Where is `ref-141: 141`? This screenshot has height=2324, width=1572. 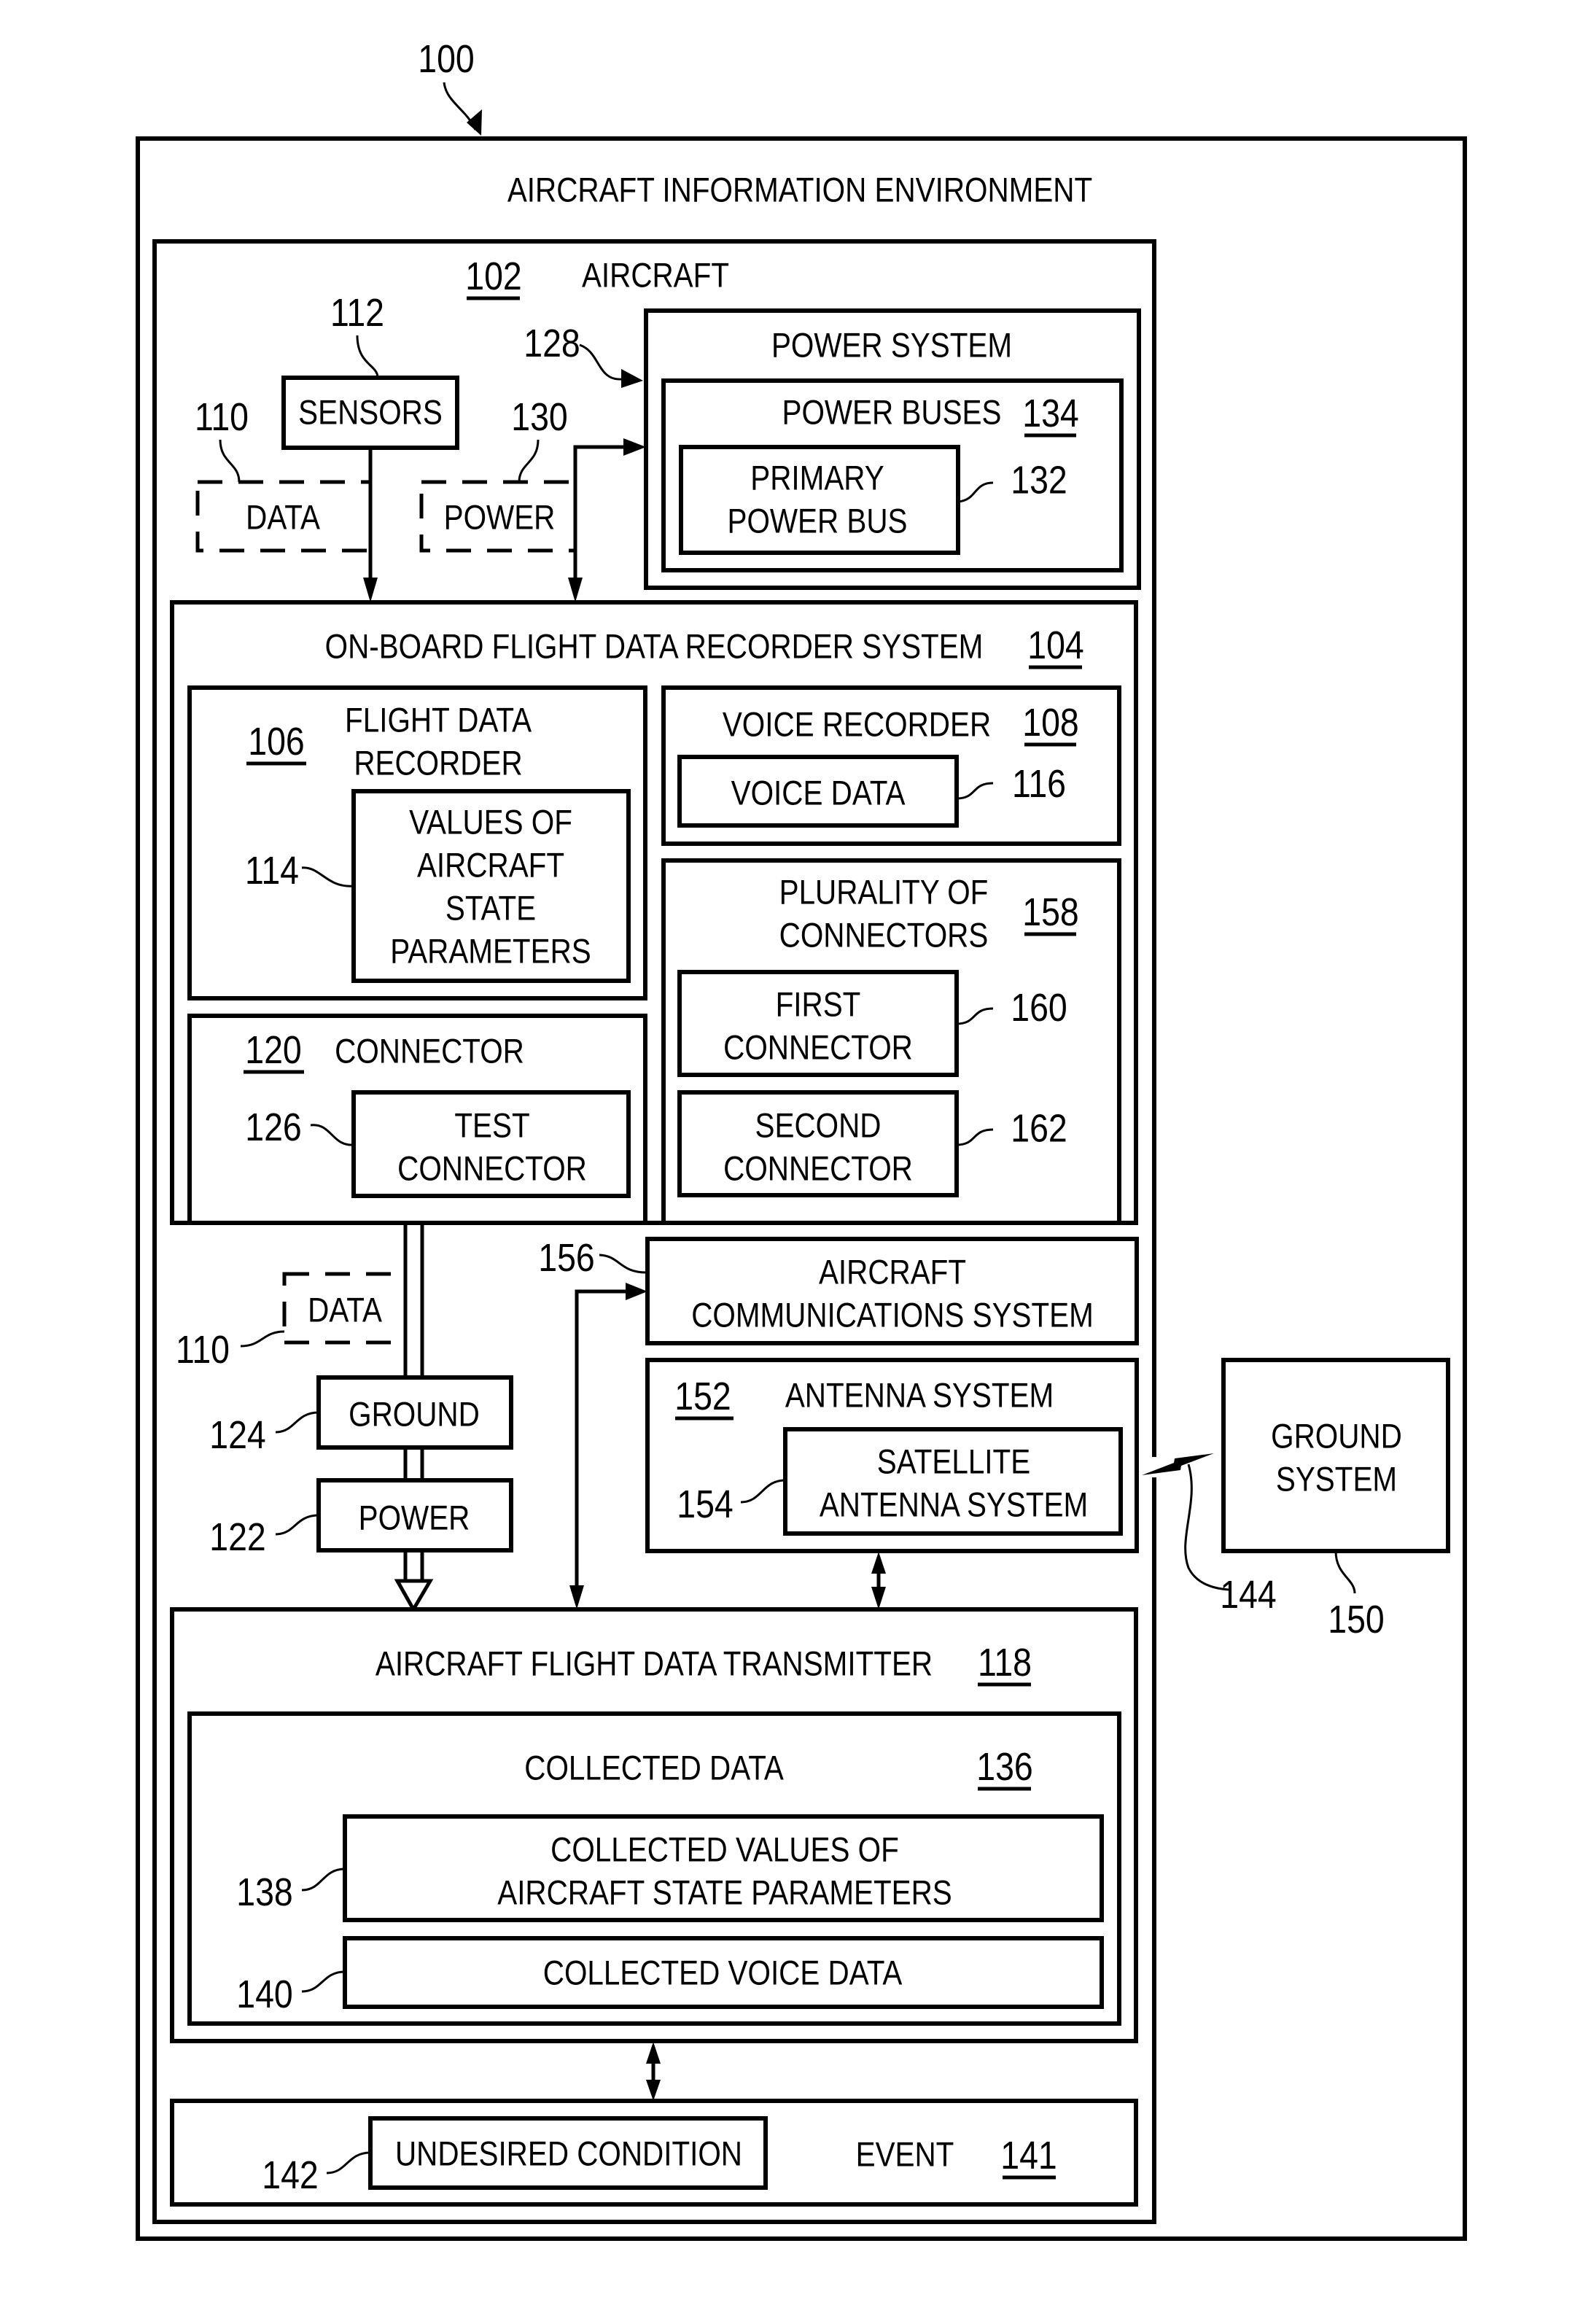 ref-141: 141 is located at coordinates (1029, 2154).